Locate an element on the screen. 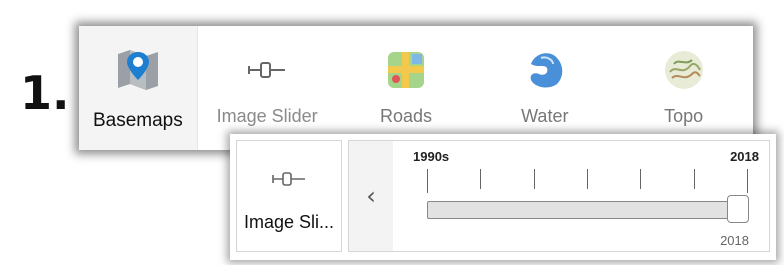 The image size is (784, 265). collapse-button: ‹ is located at coordinates (371, 196).